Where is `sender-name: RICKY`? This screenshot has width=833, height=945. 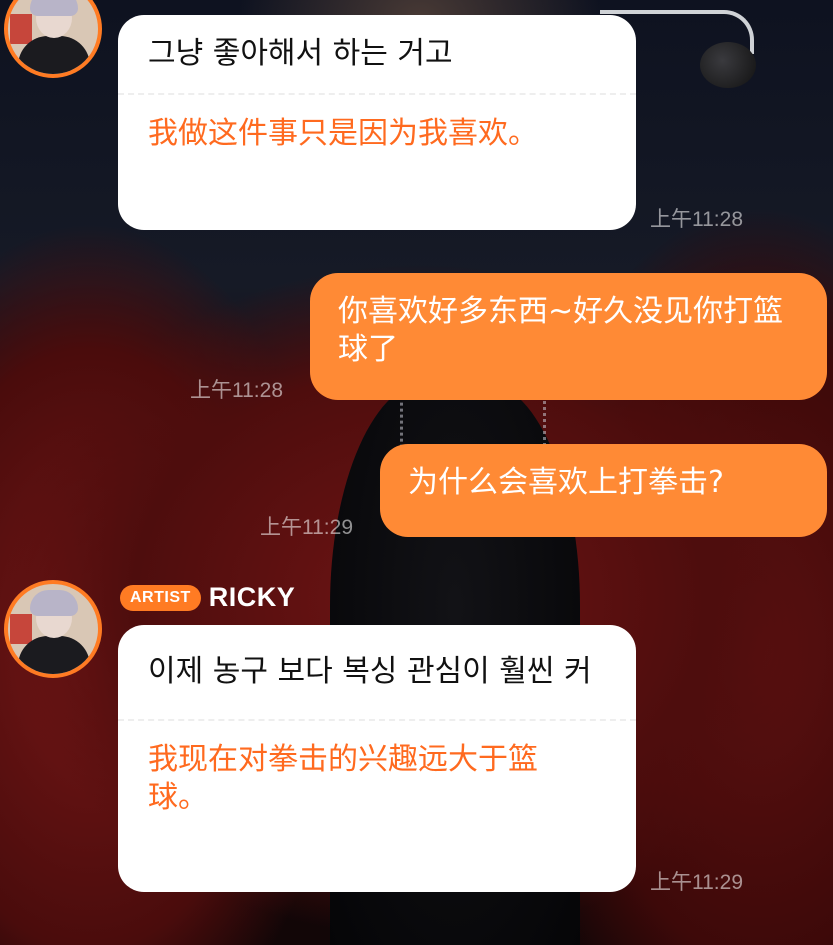
sender-name: RICKY is located at coordinates (252, 597).